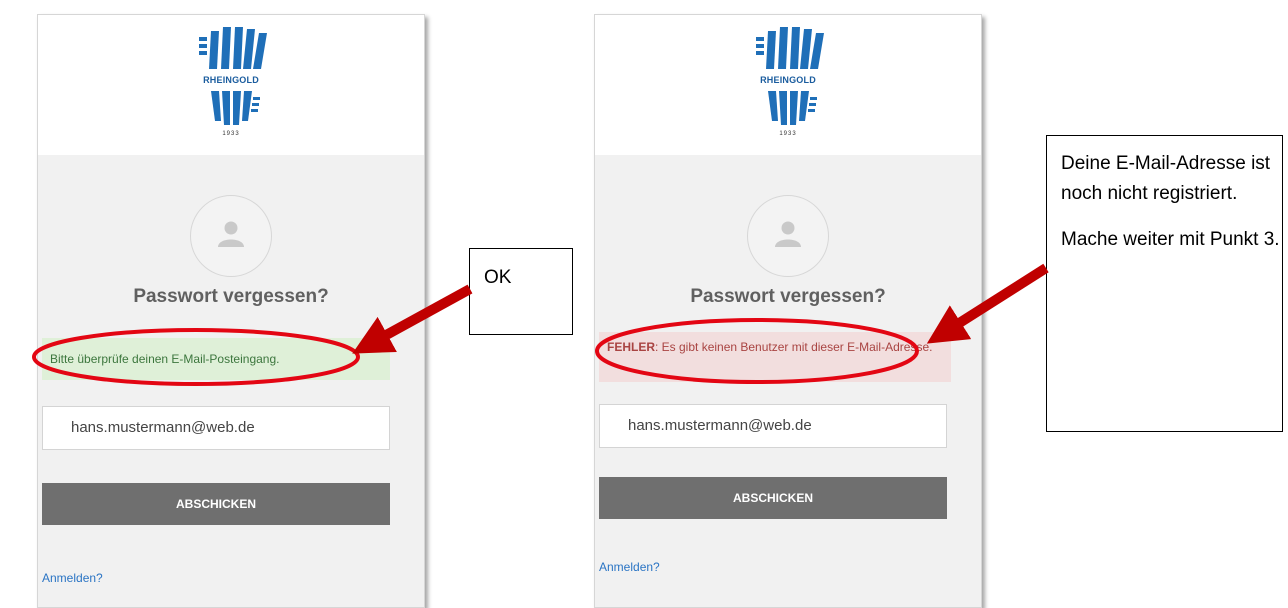 This screenshot has height=608, width=1288. What do you see at coordinates (987, 303) in the screenshot?
I see `arrow-error` at bounding box center [987, 303].